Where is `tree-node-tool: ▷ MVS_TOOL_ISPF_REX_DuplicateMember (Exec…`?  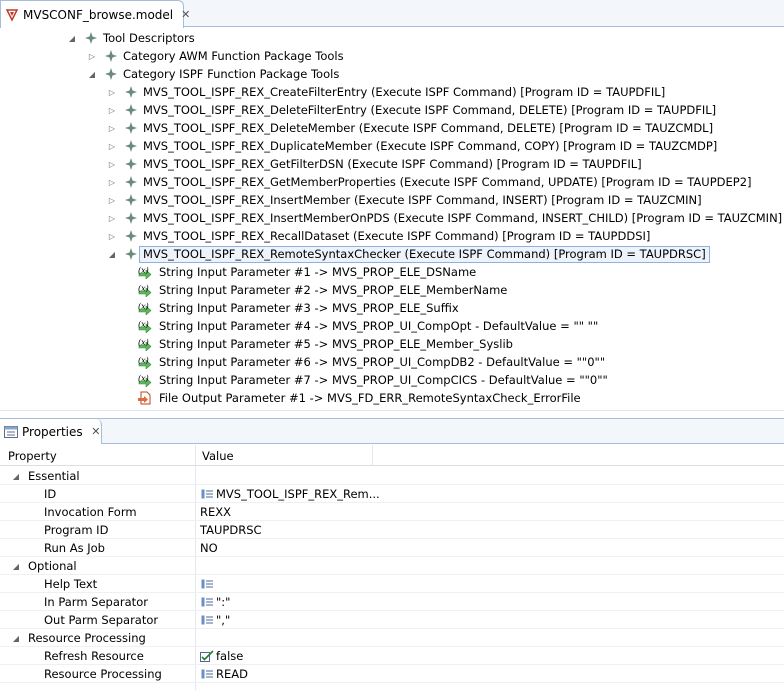
tree-node-tool: ▷ MVS_TOOL_ISPF_REX_DuplicateMember (Exec… is located at coordinates (411, 146).